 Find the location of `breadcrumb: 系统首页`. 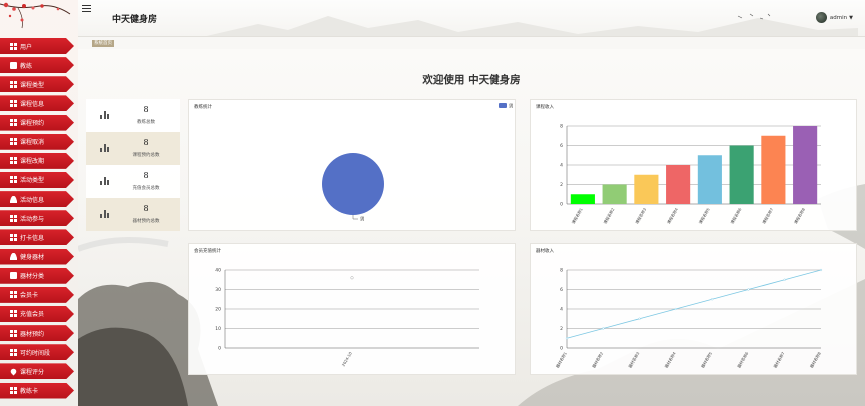

breadcrumb: 系统首页 is located at coordinates (103, 43).